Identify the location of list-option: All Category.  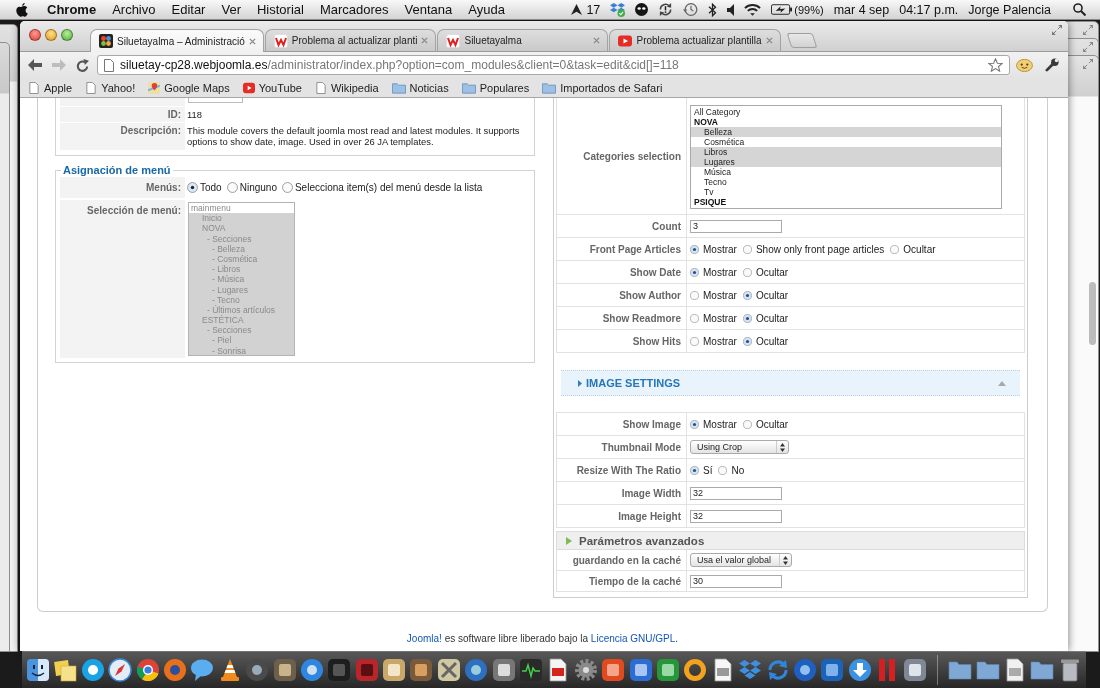
(846, 112).